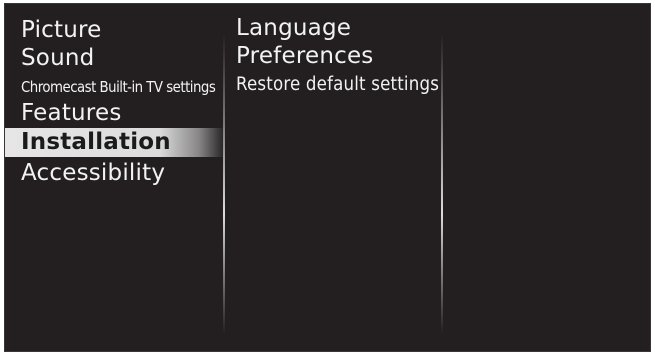 The height and width of the screenshot is (356, 655). I want to click on submenu-item-restore-defaults: Restore default settings, so click(338, 85).